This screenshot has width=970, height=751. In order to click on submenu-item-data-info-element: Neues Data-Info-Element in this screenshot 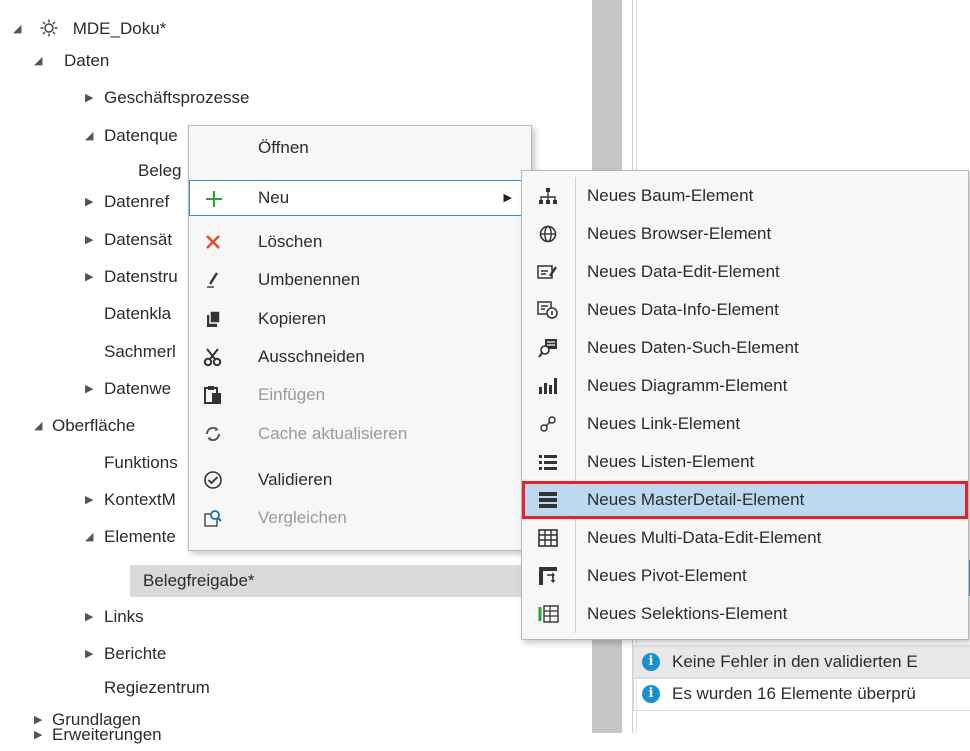, I will do `click(745, 310)`.